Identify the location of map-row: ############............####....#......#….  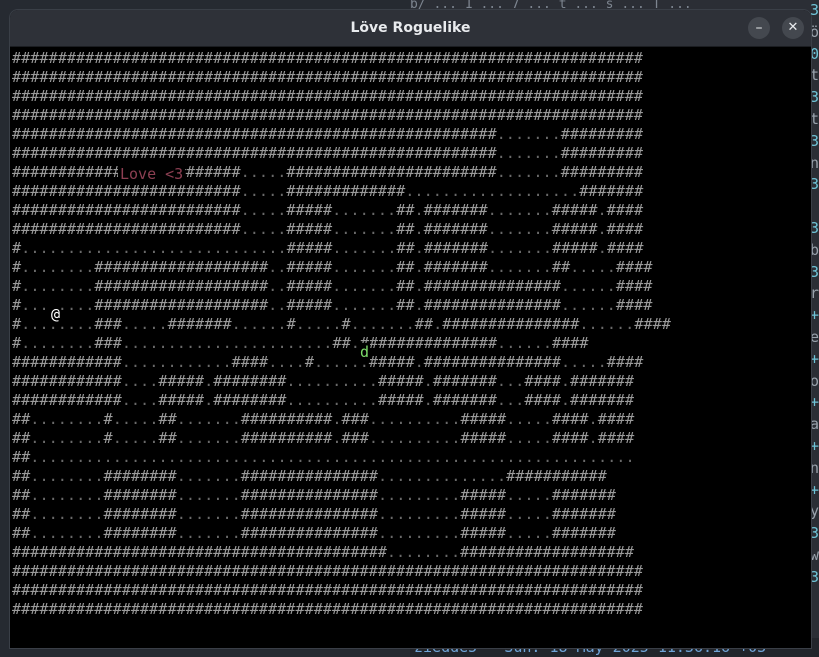
(328, 362).